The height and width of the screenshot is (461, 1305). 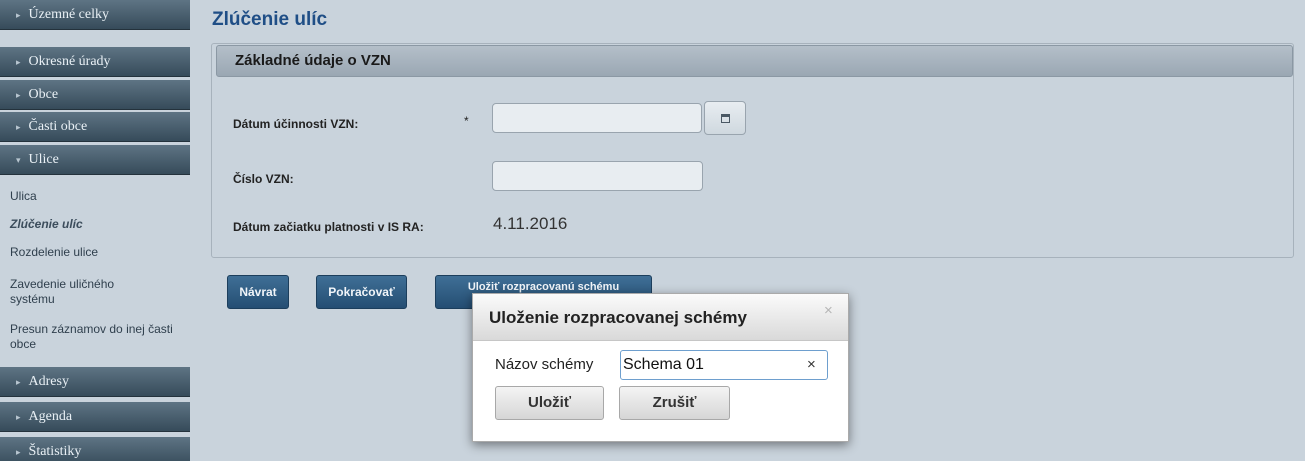 What do you see at coordinates (43, 94) in the screenshot?
I see `sidebar-section-label: Obce` at bounding box center [43, 94].